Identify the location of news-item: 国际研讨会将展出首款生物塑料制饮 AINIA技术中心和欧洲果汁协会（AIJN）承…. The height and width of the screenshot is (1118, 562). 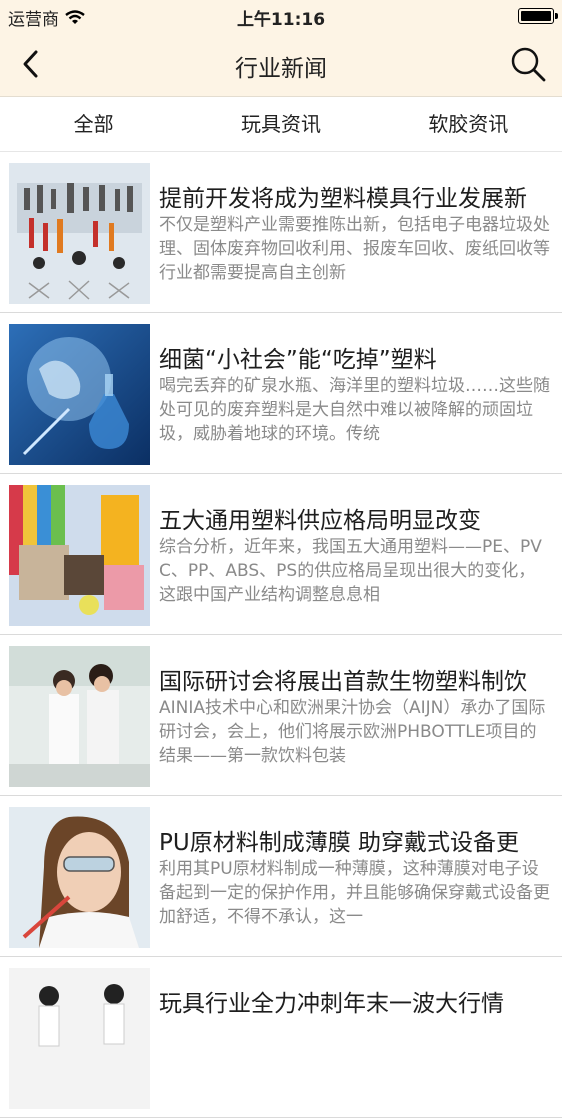
(281, 715).